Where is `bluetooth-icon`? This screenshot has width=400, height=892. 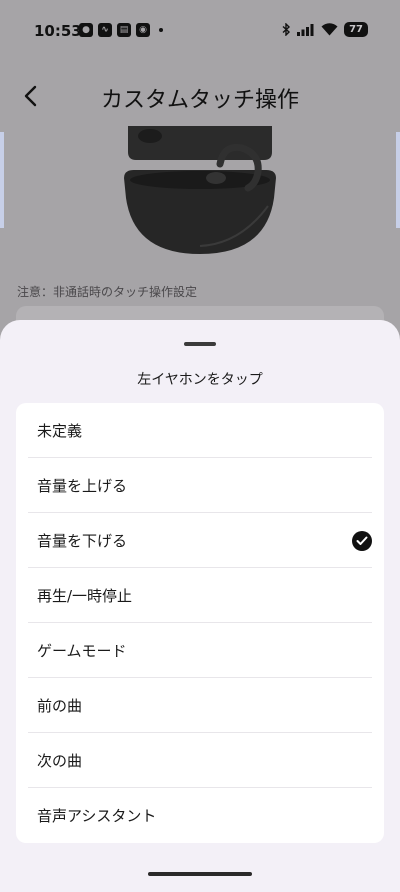
bluetooth-icon is located at coordinates (286, 29).